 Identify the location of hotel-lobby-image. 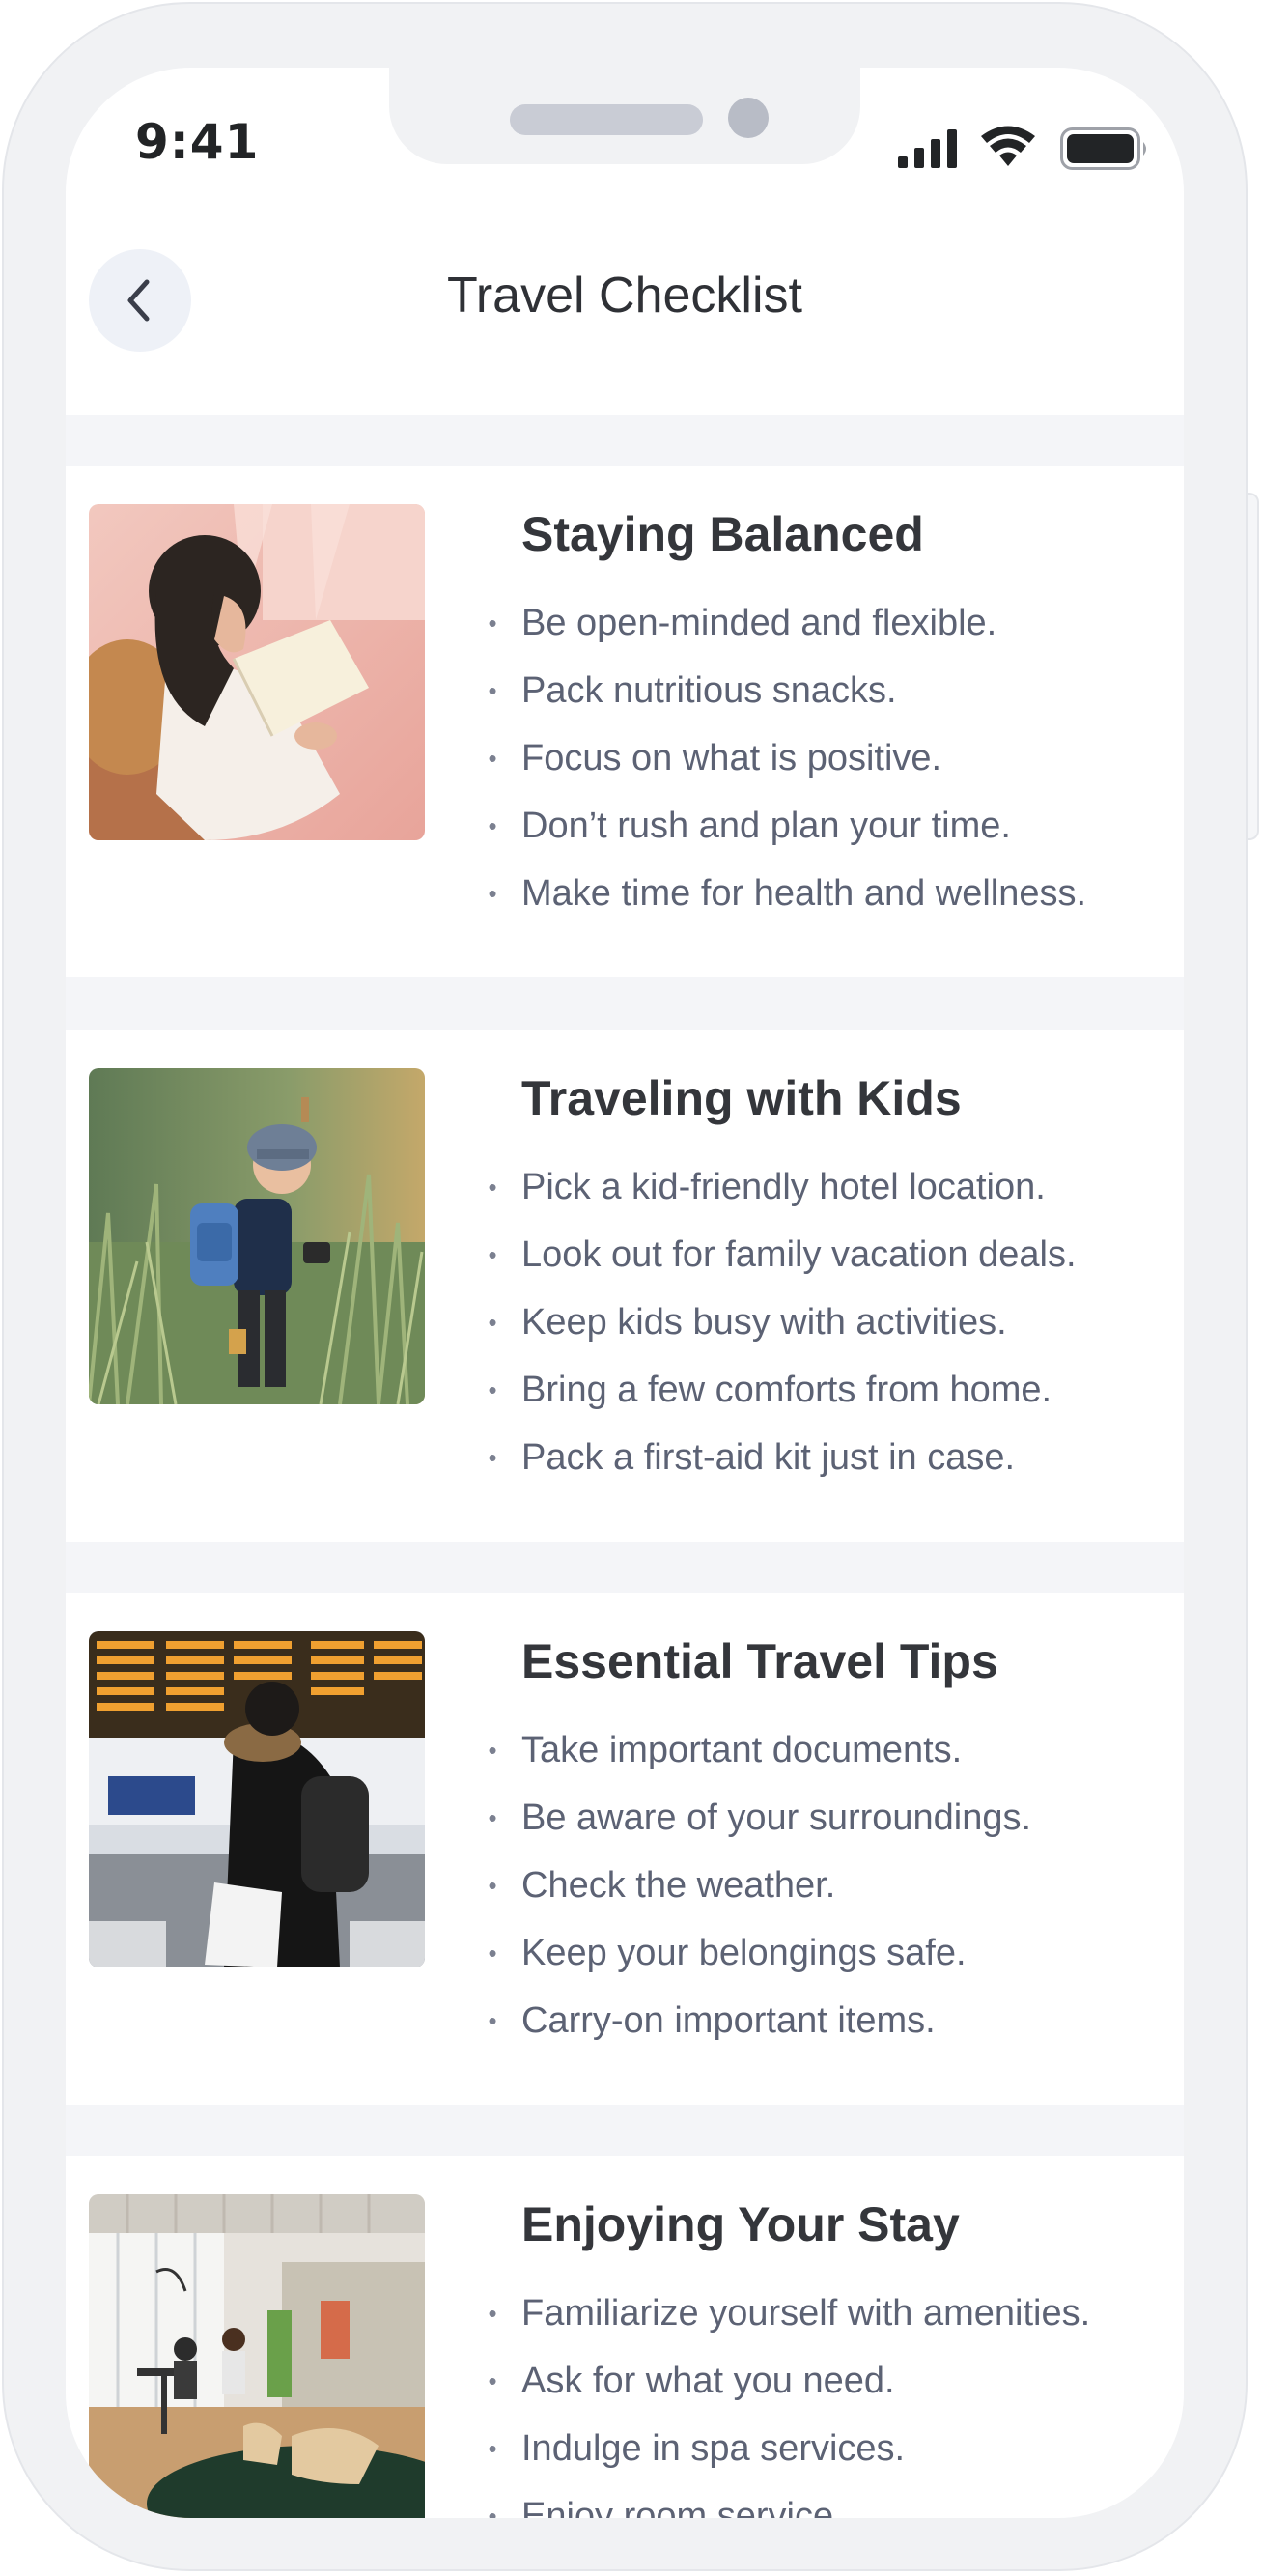
(257, 2356).